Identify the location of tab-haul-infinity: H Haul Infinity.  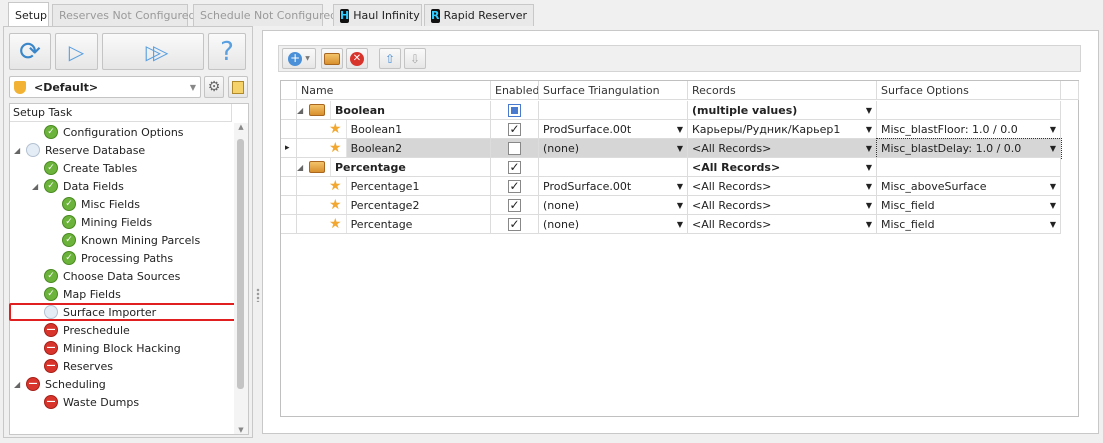
(377, 15).